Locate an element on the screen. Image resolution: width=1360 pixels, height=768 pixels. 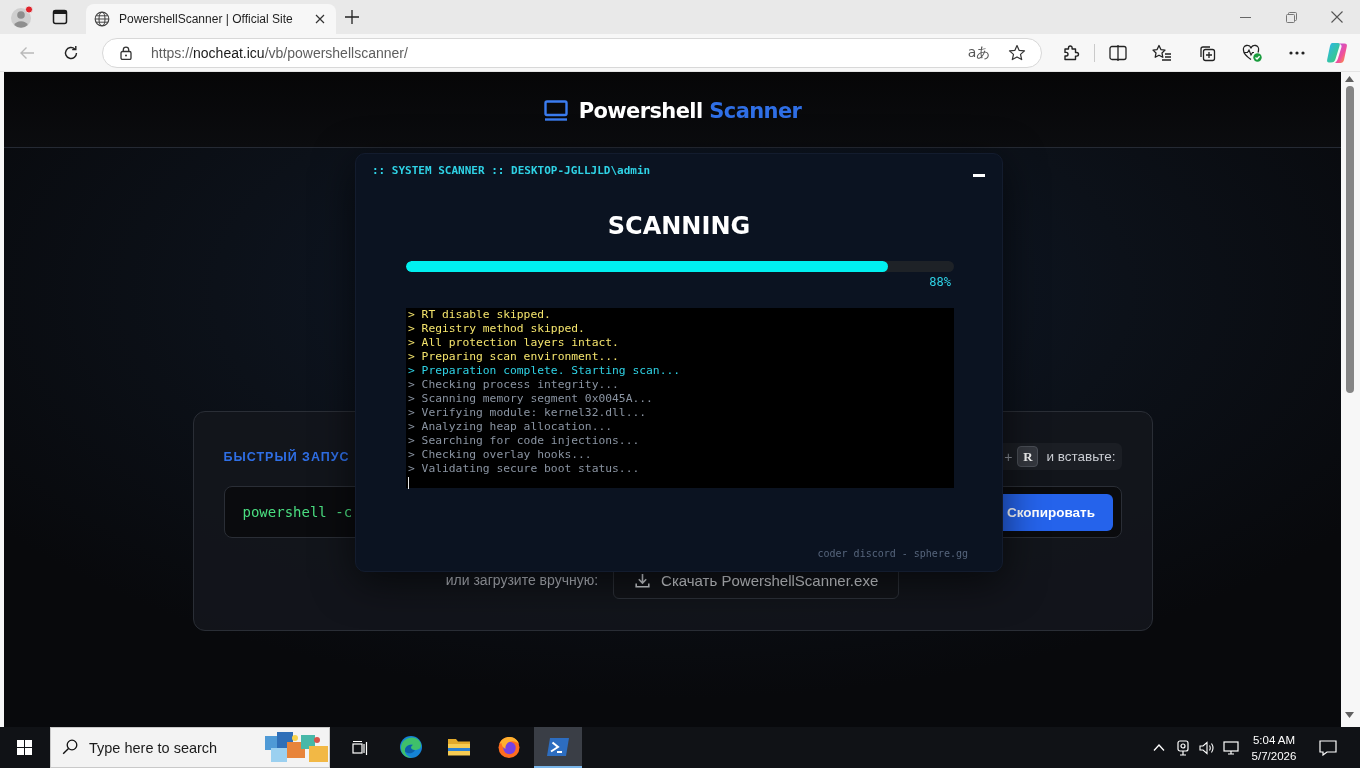
download-label: или загрузите вручную: is located at coordinates (522, 580).